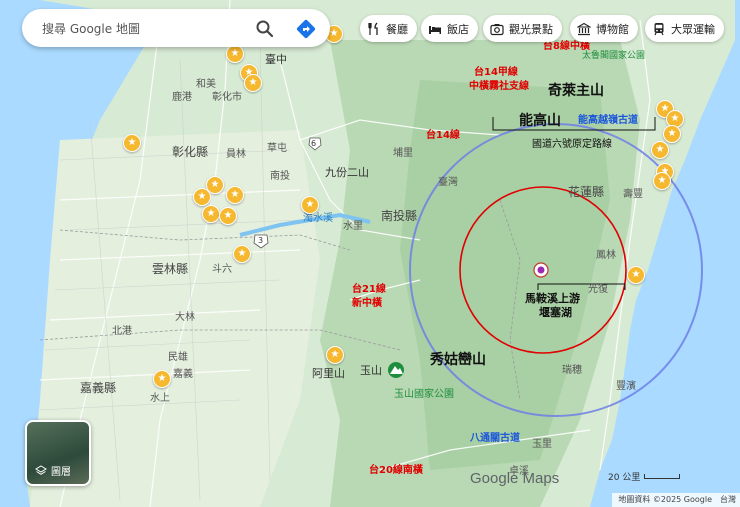  I want to click on attribution: 地圖資料 ©2025 Google 台灣, so click(676, 500).